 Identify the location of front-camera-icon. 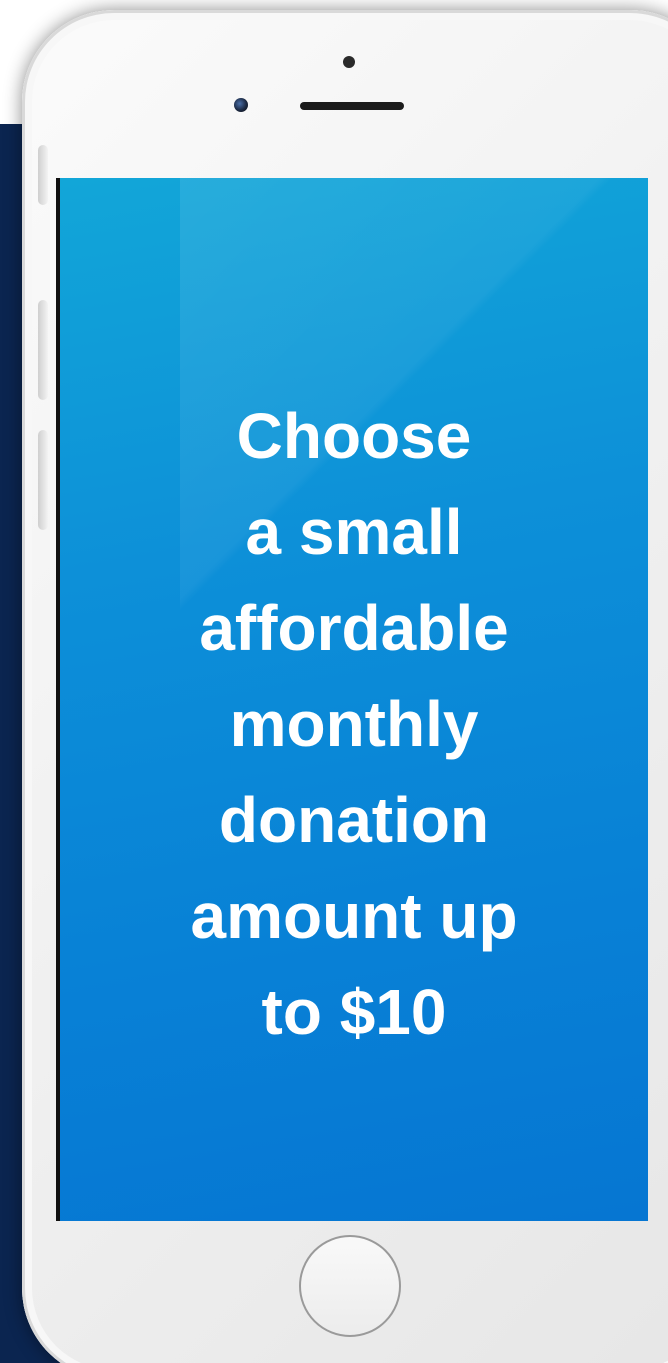
(241, 105).